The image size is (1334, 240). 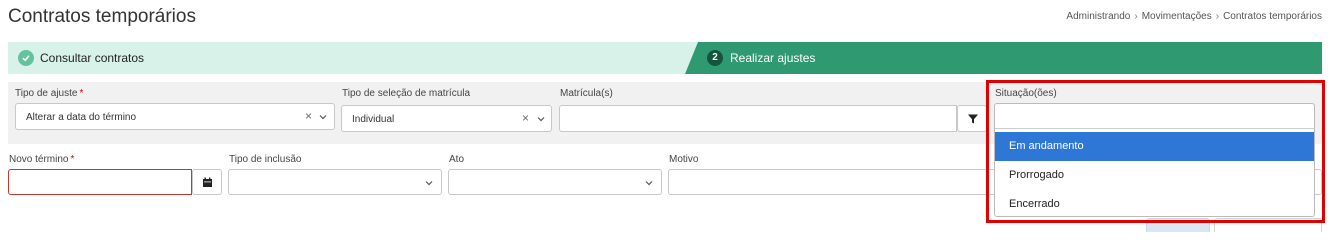 I want to click on tipo-ajuste-select: Alterar a data do término ×, so click(x=175, y=116).